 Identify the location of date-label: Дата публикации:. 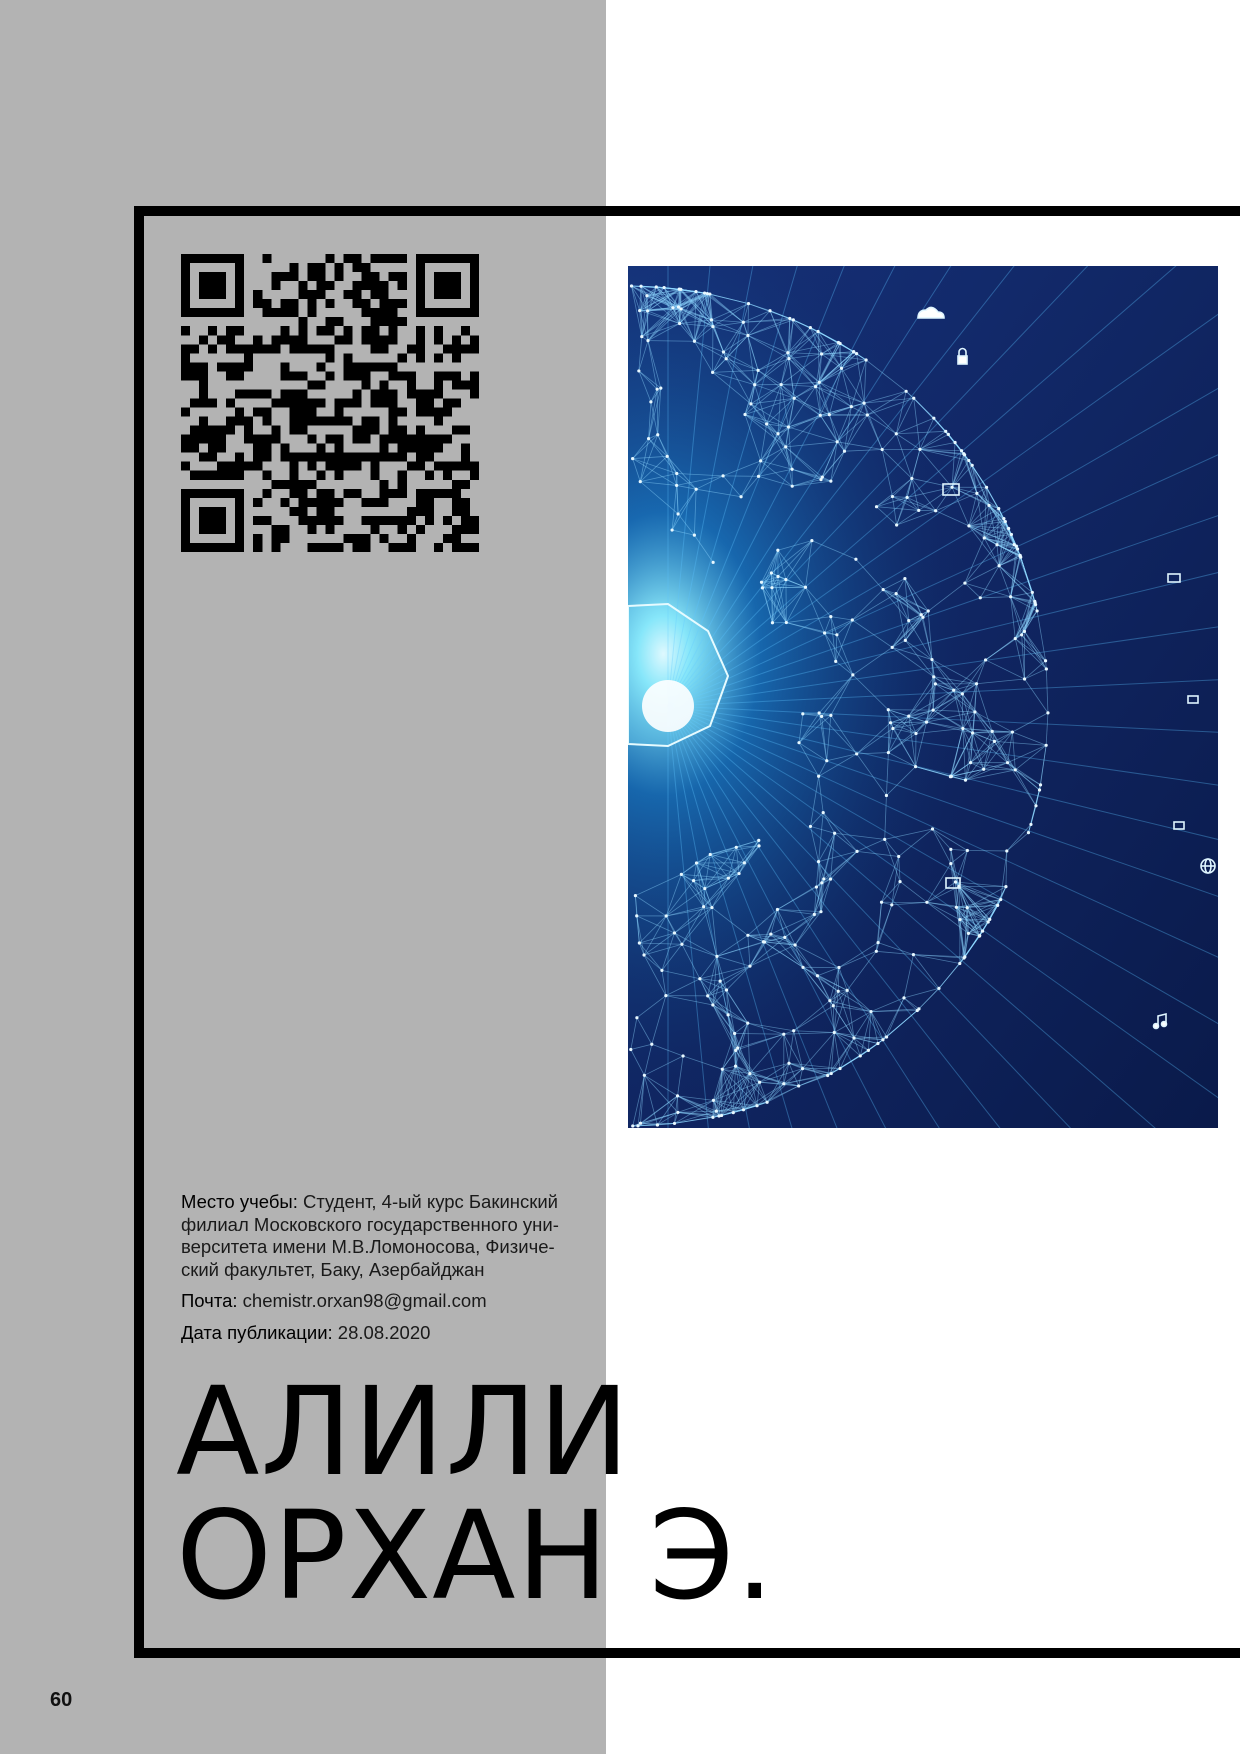
(257, 1332).